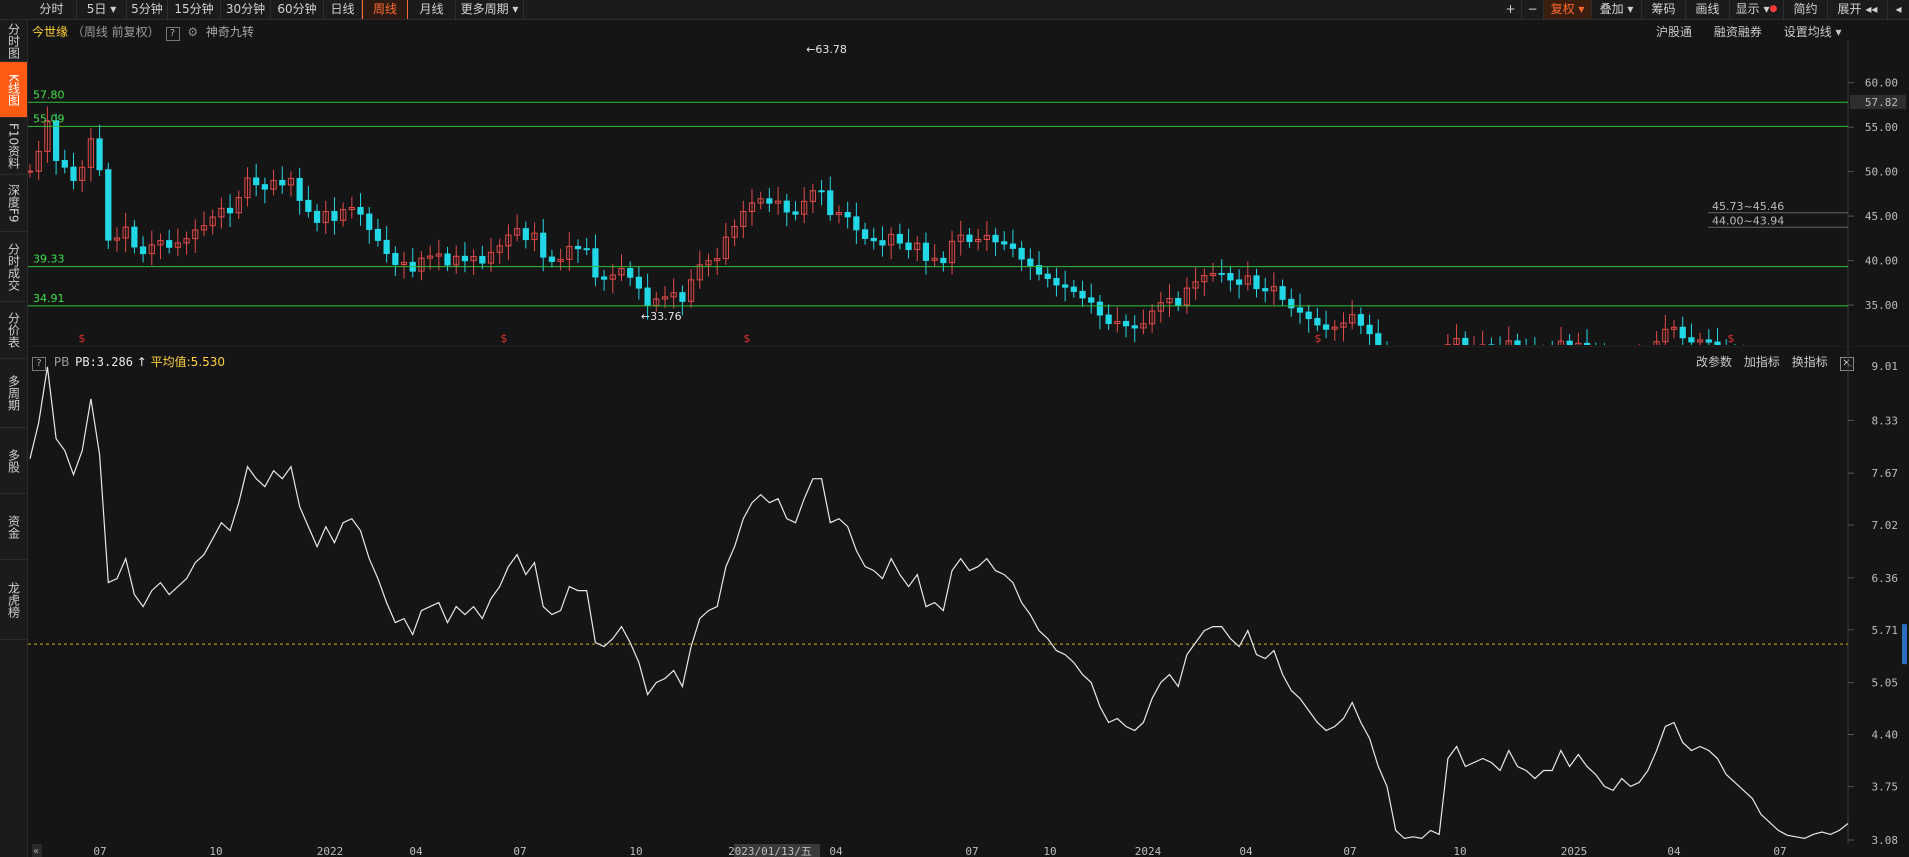  I want to click on fuquan-label: 复权, so click(1562, 9).